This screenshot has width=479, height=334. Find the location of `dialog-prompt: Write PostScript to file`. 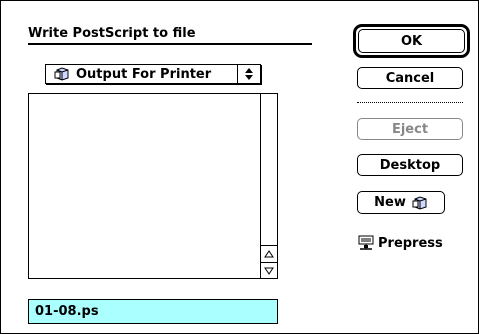

dialog-prompt: Write PostScript to file is located at coordinates (170, 35).